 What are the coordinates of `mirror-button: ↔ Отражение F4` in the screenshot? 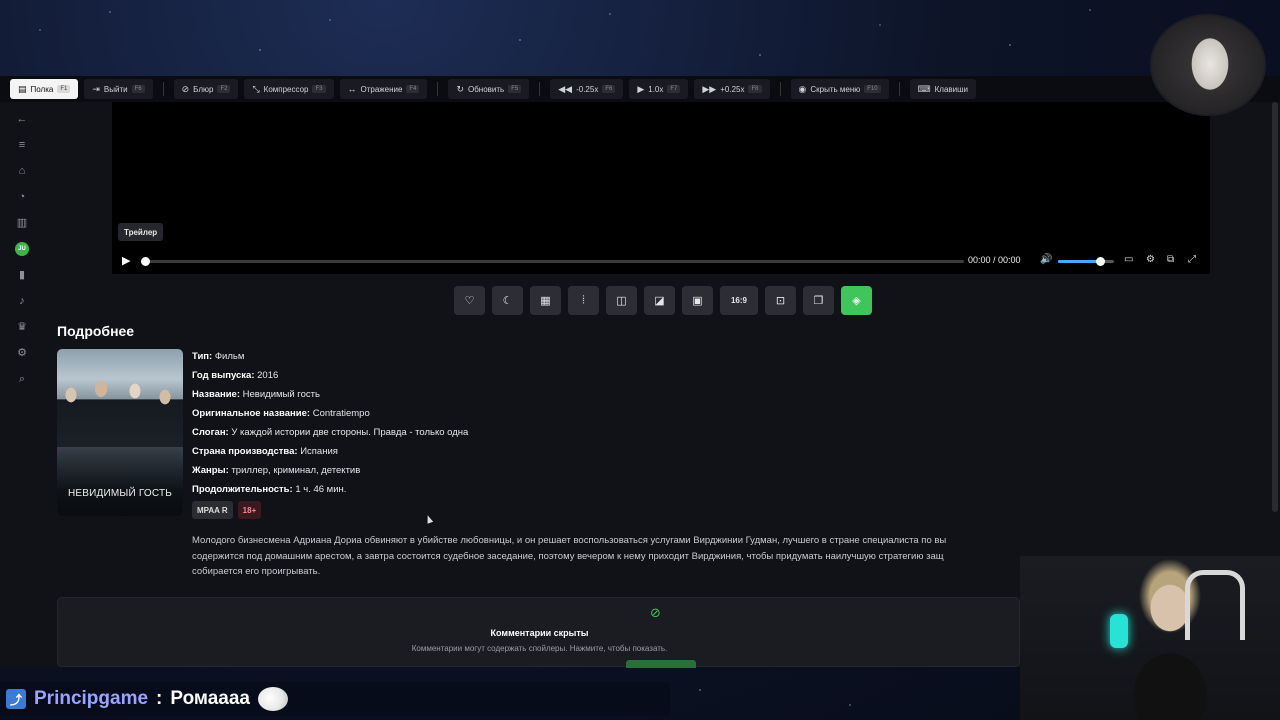 It's located at (383, 89).